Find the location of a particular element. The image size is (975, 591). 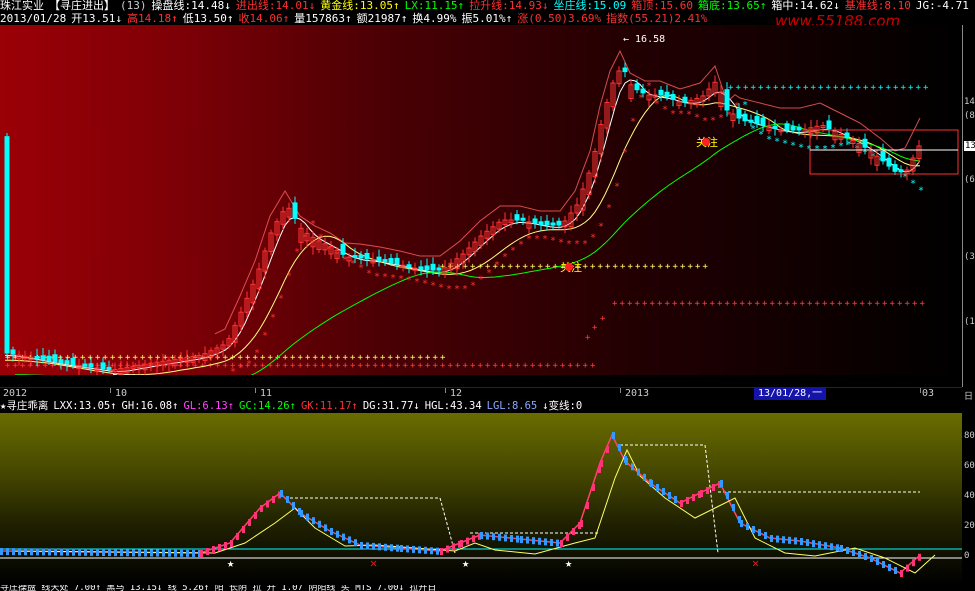

axis-label: 14 is located at coordinates (969, 102).